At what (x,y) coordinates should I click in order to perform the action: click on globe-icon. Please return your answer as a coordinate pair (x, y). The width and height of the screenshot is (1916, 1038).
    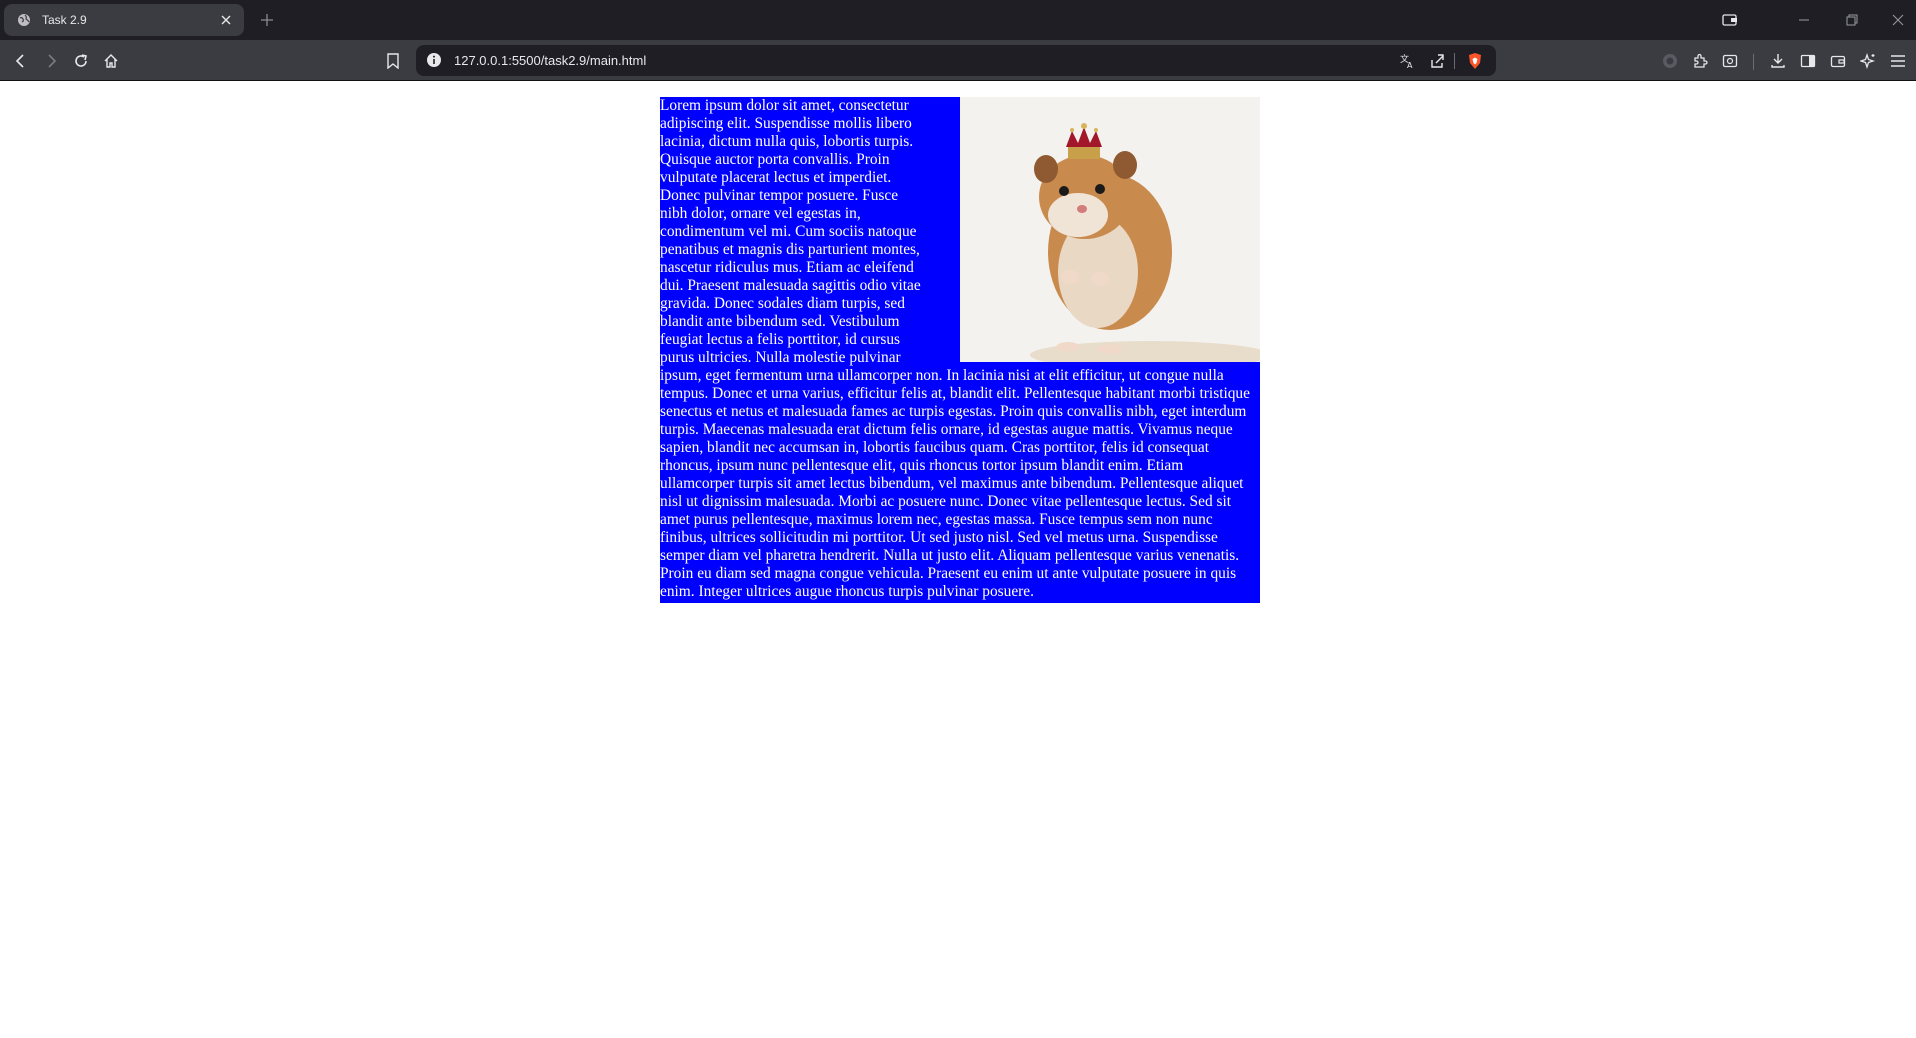
    Looking at the image, I should click on (24, 20).